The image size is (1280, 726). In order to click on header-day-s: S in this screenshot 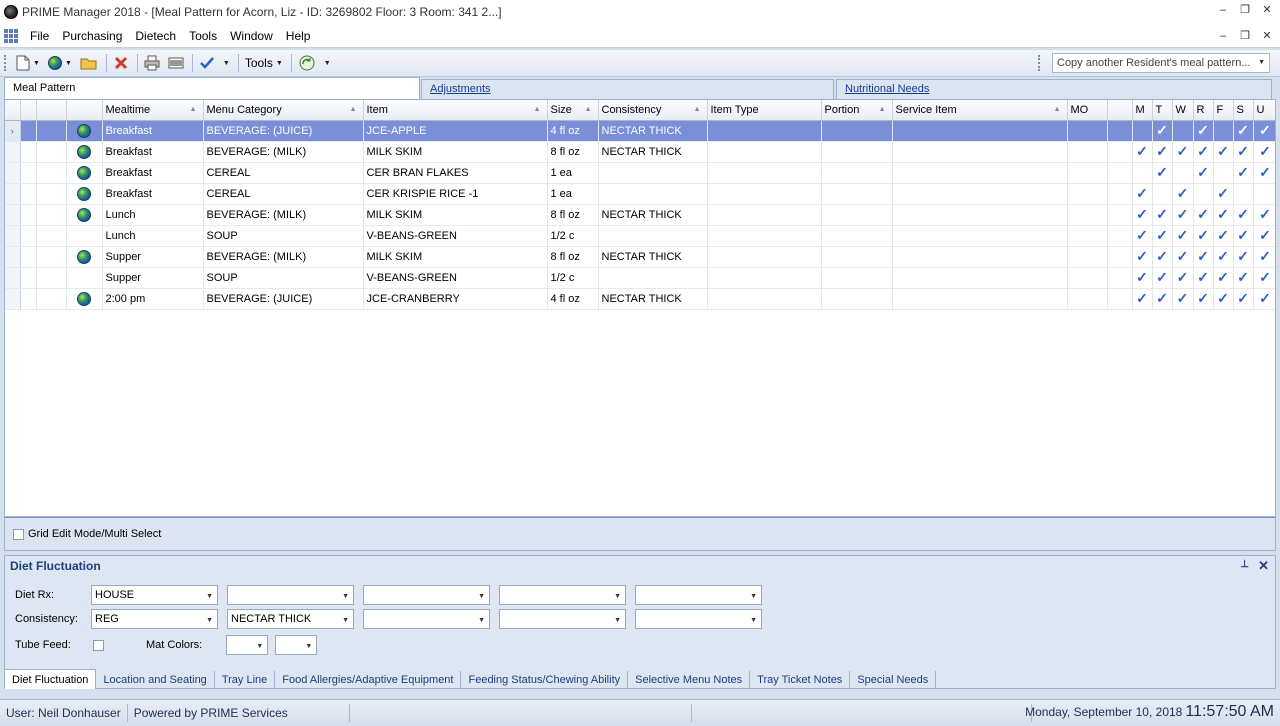, I will do `click(1243, 110)`.